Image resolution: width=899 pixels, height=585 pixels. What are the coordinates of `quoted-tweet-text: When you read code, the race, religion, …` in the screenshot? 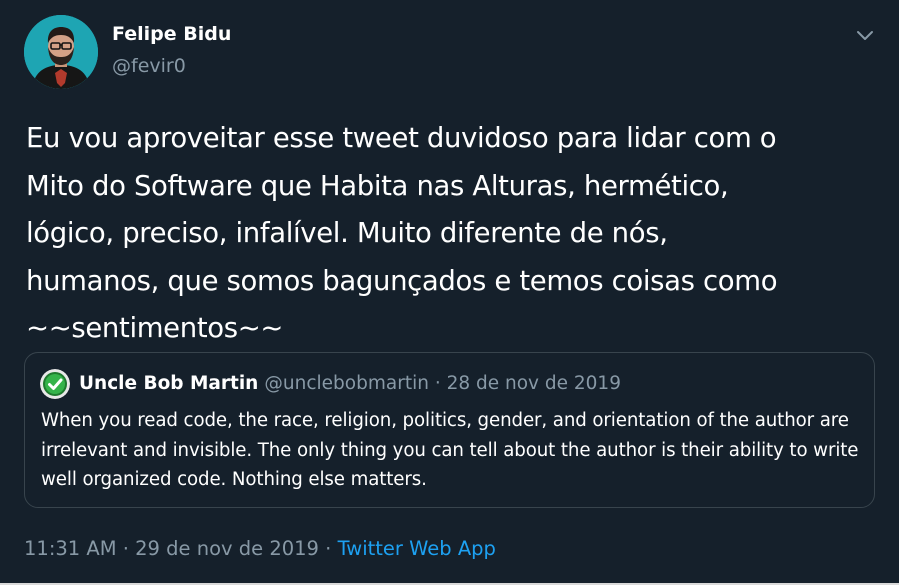 It's located at (450, 450).